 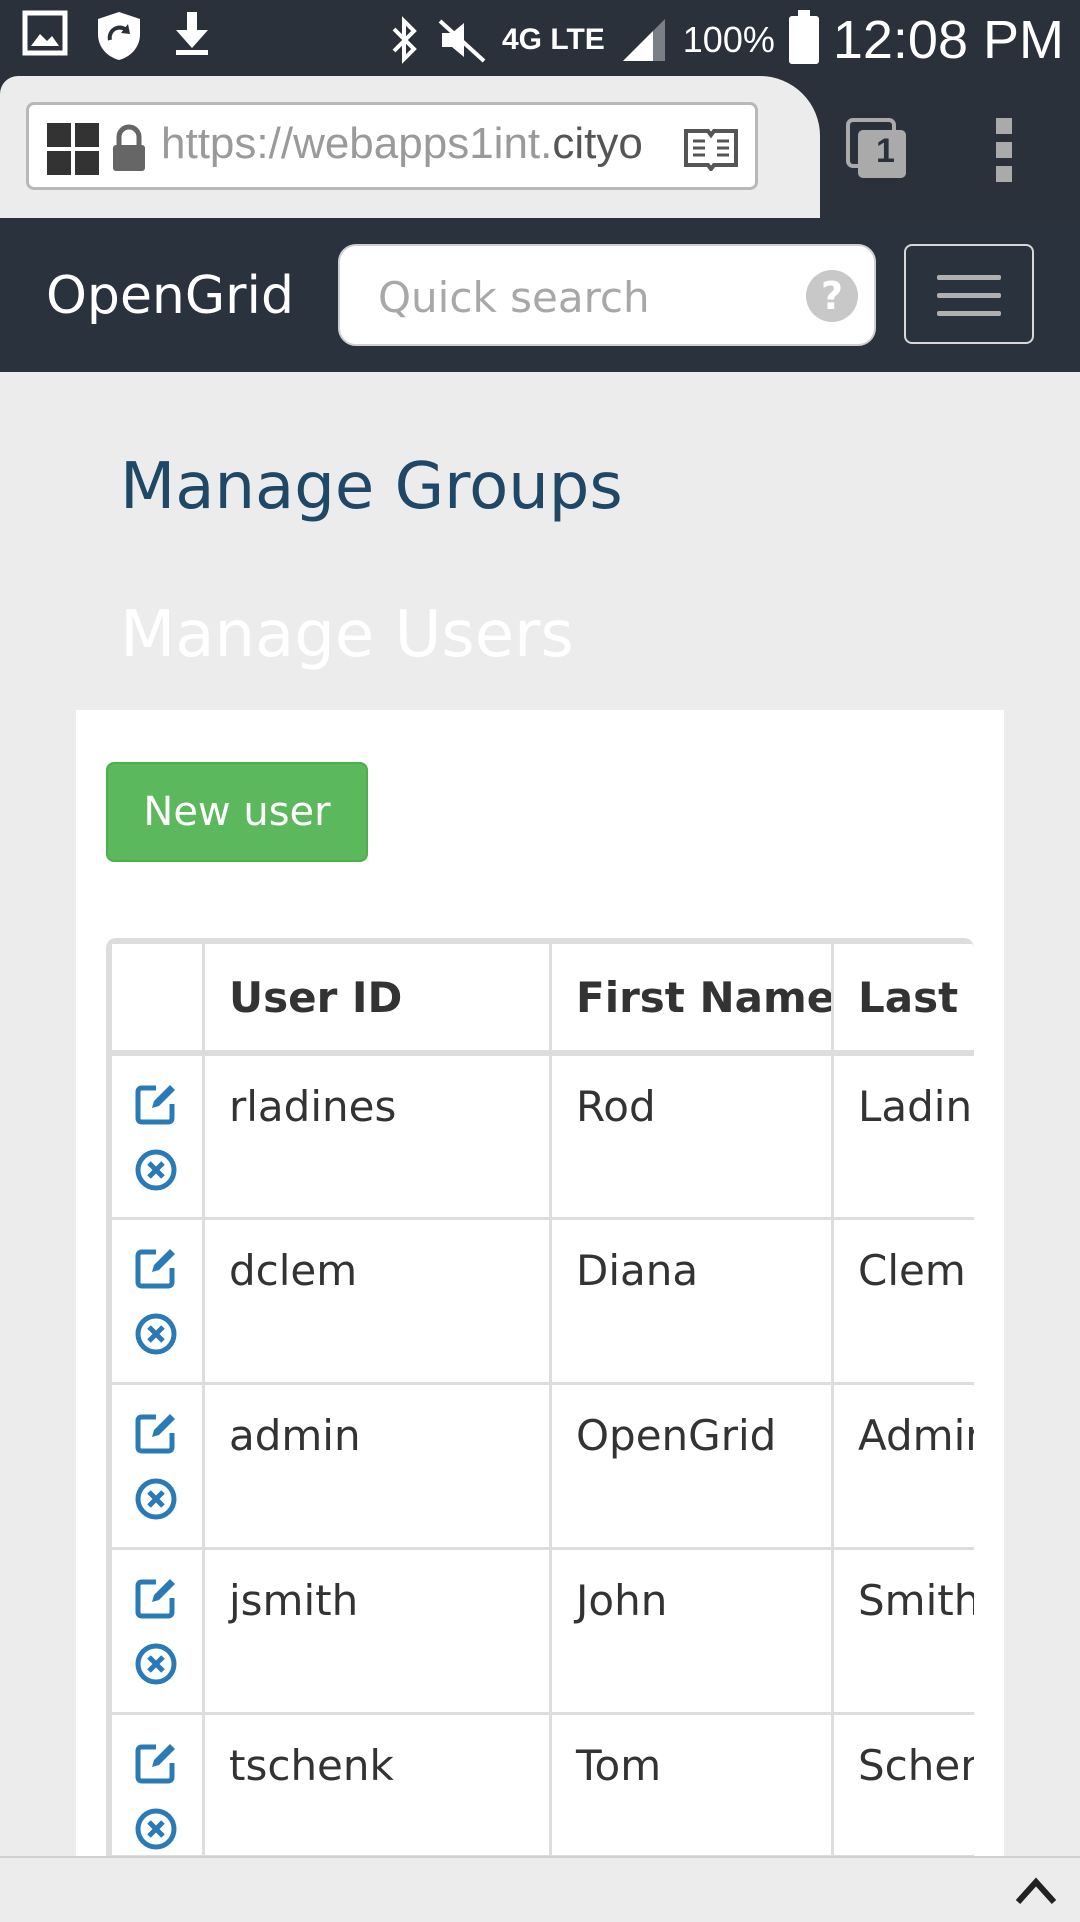 What do you see at coordinates (377, 1630) in the screenshot?
I see `cell-user-id: jsmith` at bounding box center [377, 1630].